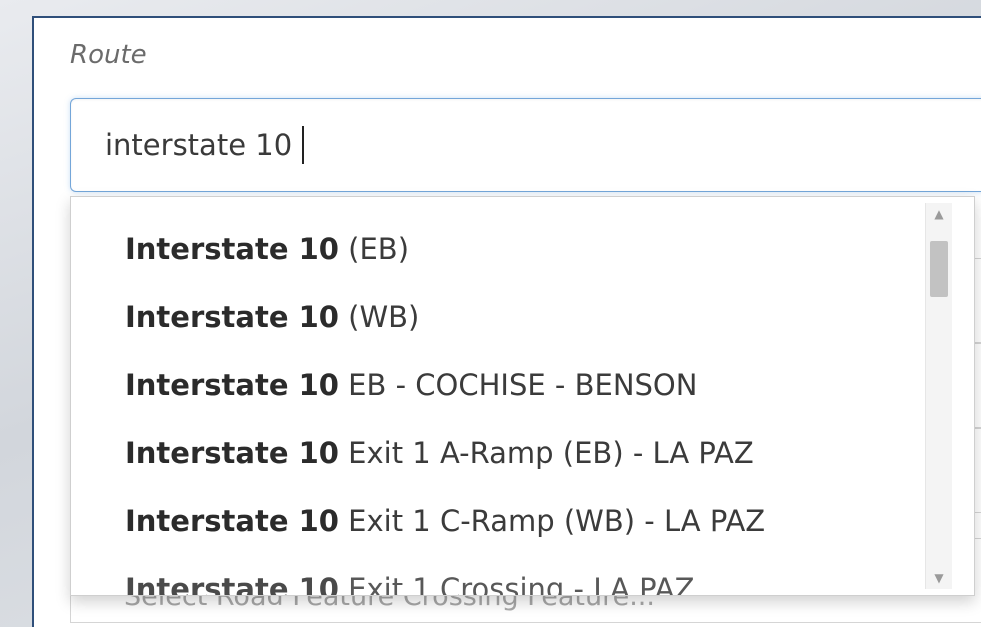  I want to click on suggestion-rest: (WB), so click(379, 317).